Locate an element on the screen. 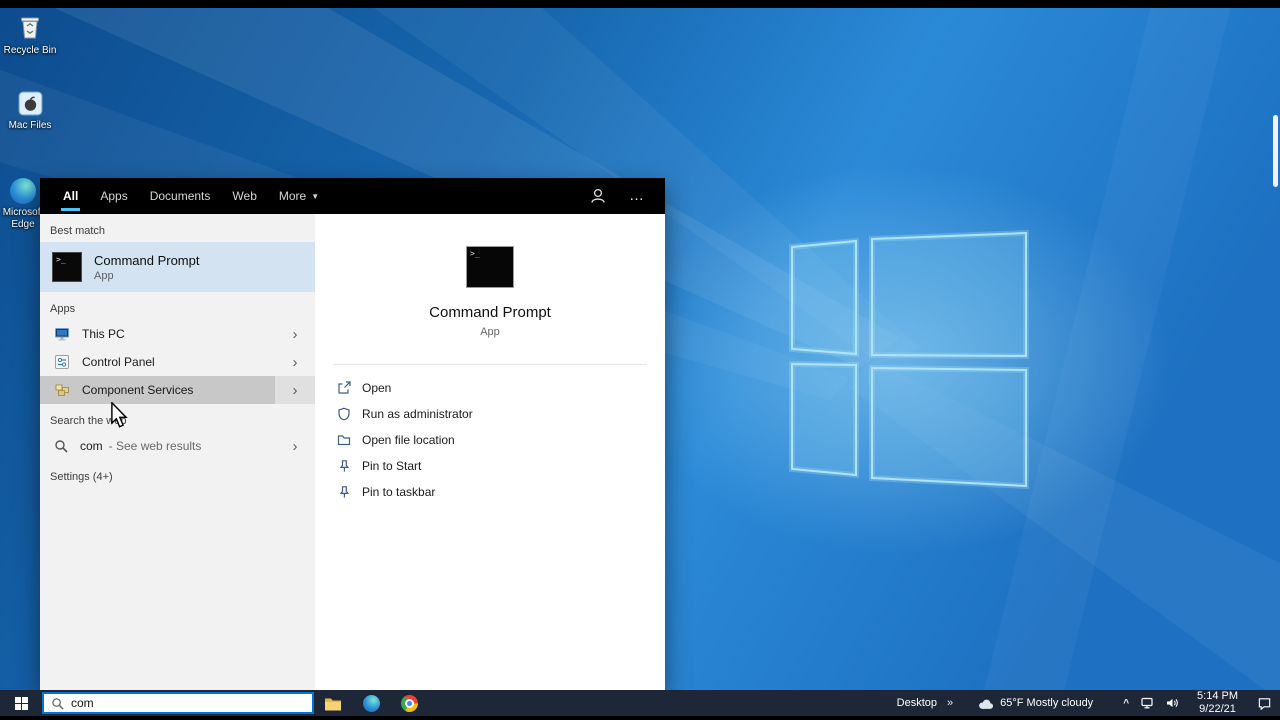 This screenshot has height=720, width=1280. command-prompt-large-icon: >_ is located at coordinates (490, 267).